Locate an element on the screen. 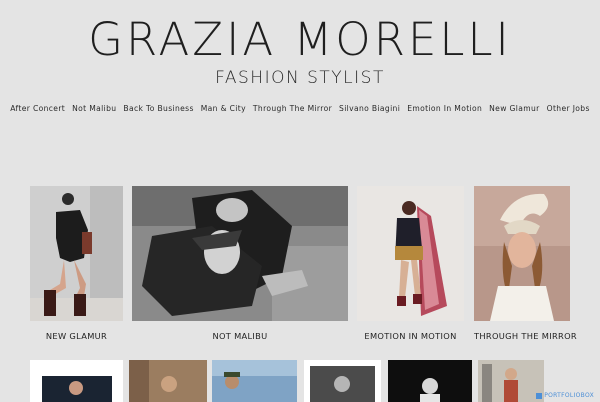 The height and width of the screenshot is (402, 600). site-subtitle: FASHION STYLIST is located at coordinates (300, 78).